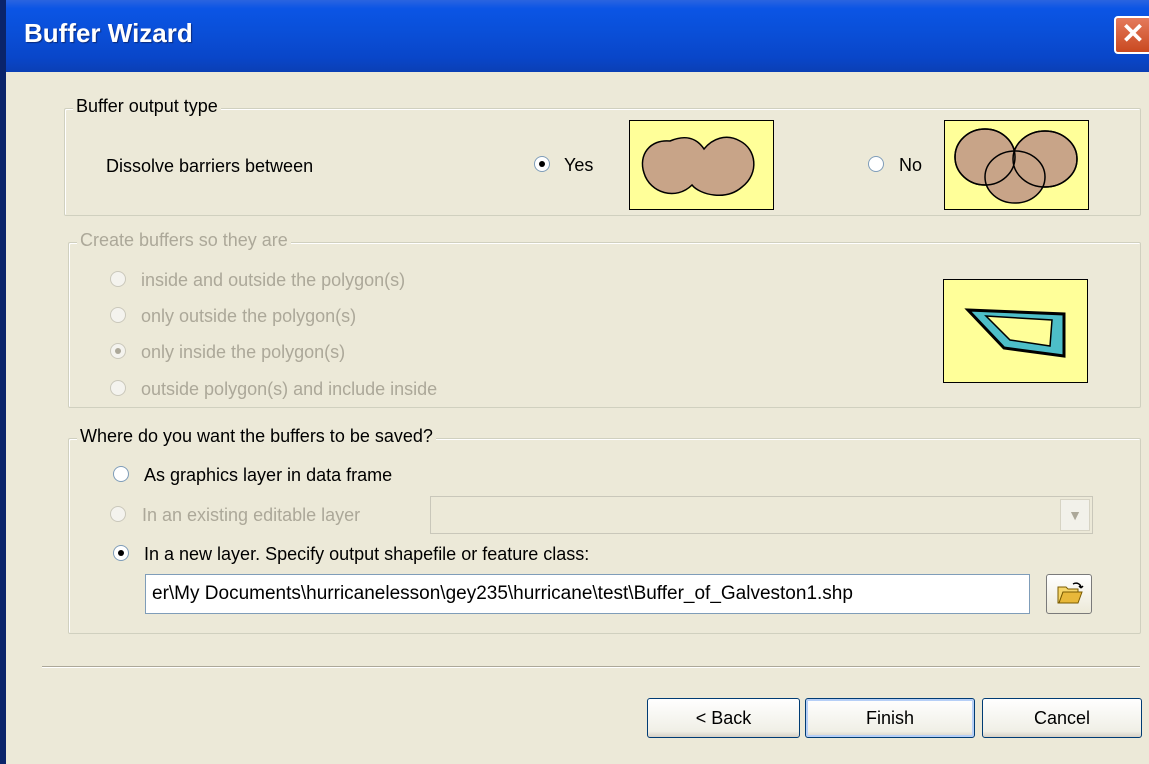  Describe the element at coordinates (723, 718) in the screenshot. I see `back-button: < Back` at that location.